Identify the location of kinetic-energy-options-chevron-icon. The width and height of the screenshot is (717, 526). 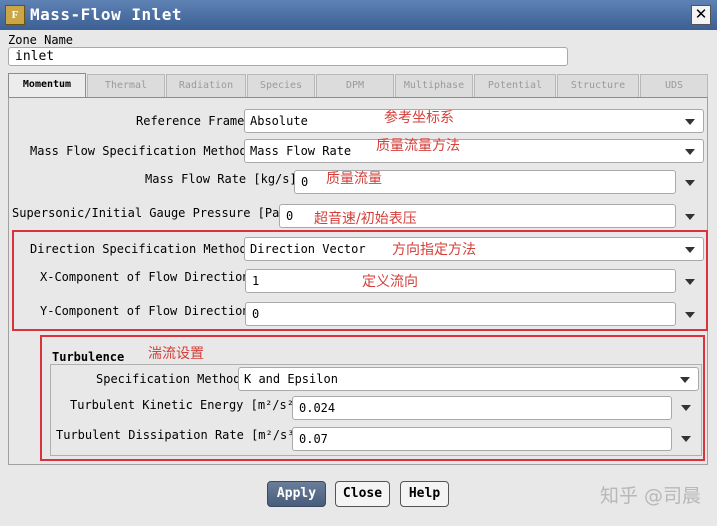
(686, 408).